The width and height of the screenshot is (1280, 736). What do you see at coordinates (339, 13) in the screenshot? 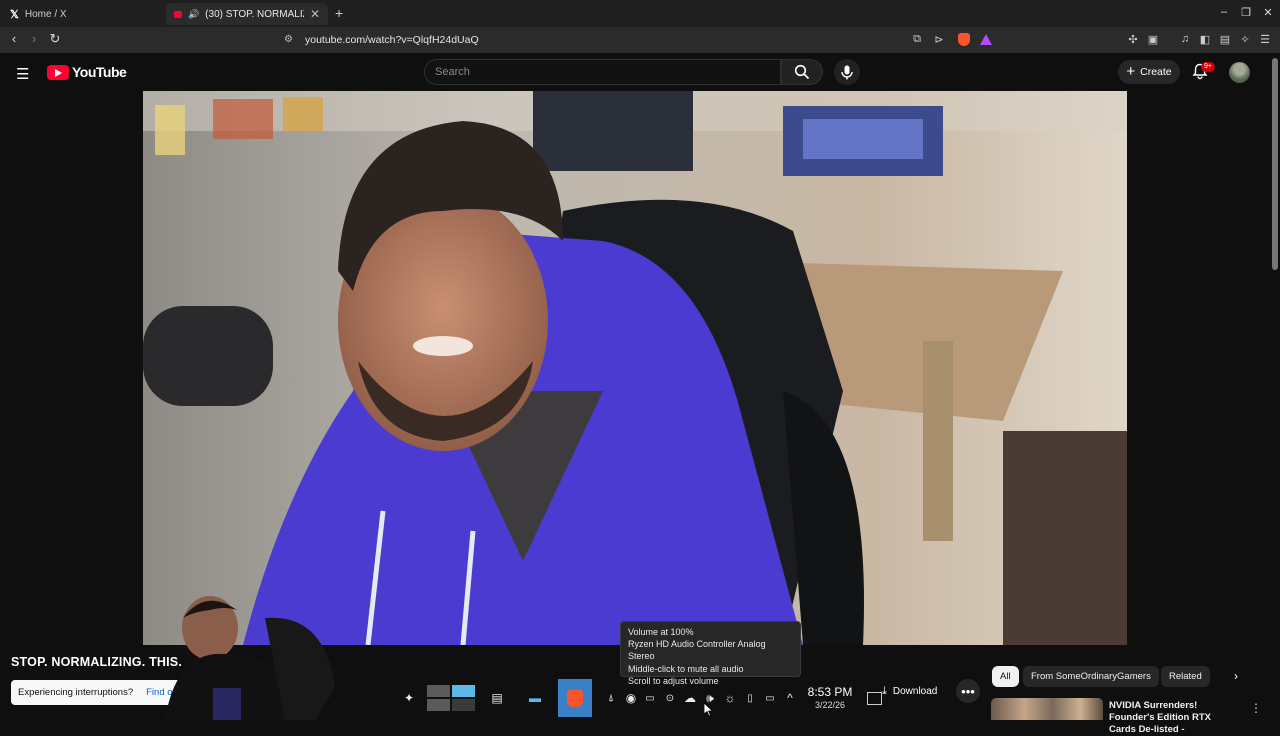
I see `new-tab-button: +` at bounding box center [339, 13].